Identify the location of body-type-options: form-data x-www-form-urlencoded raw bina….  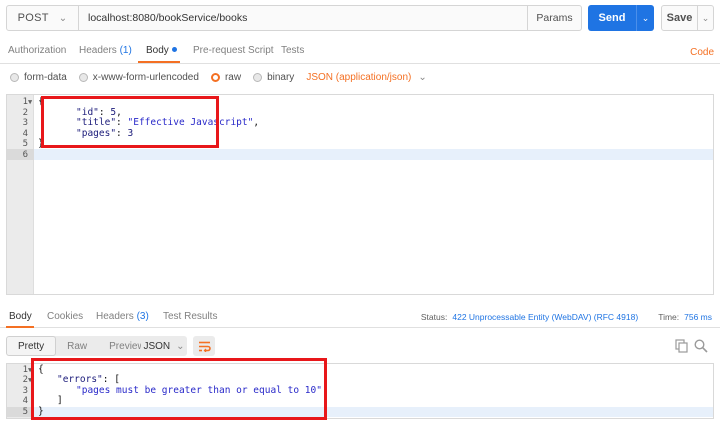
(218, 77).